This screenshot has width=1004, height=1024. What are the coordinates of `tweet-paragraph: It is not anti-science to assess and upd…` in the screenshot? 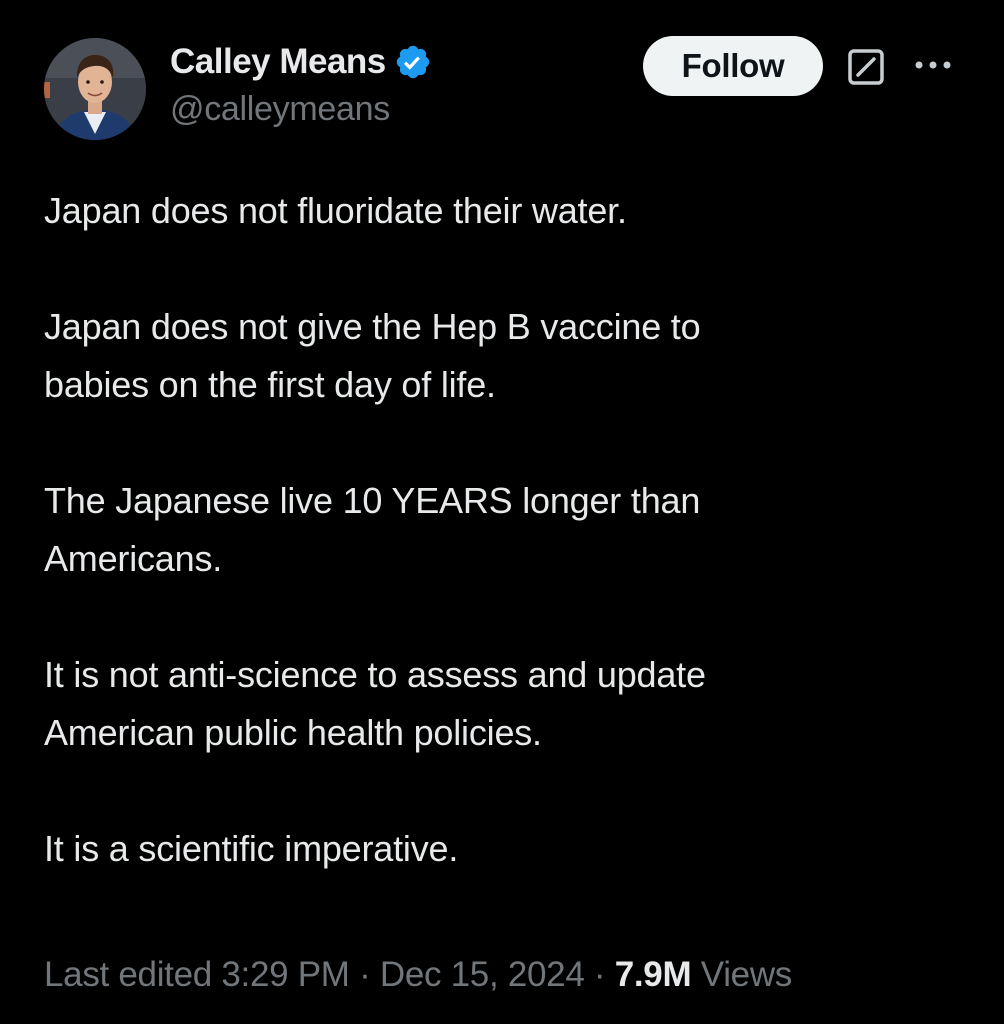 It's located at (375, 703).